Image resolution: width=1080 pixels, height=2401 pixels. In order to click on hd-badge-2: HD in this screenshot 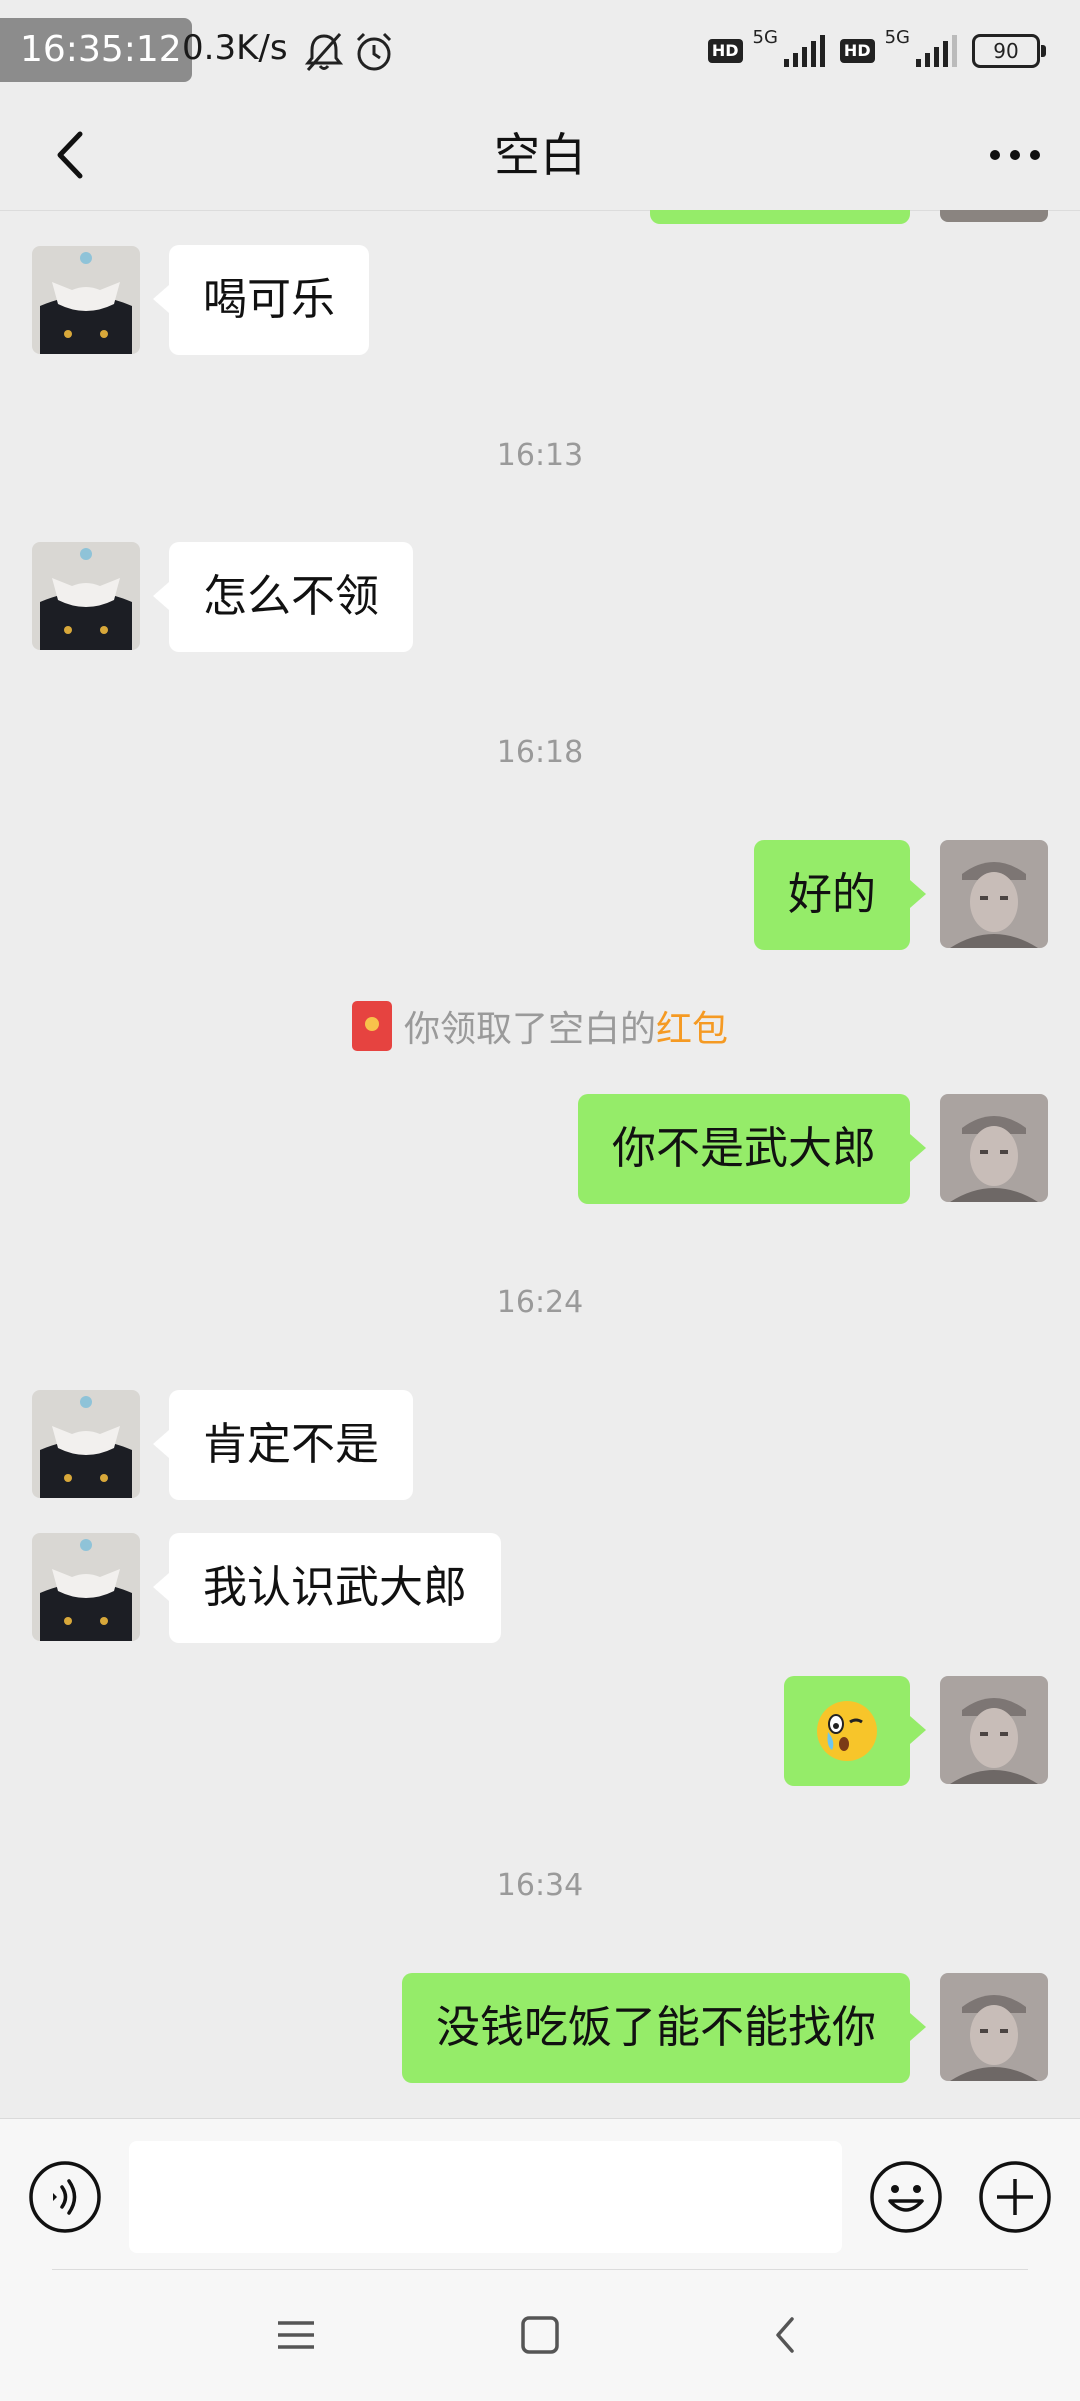, I will do `click(857, 51)`.